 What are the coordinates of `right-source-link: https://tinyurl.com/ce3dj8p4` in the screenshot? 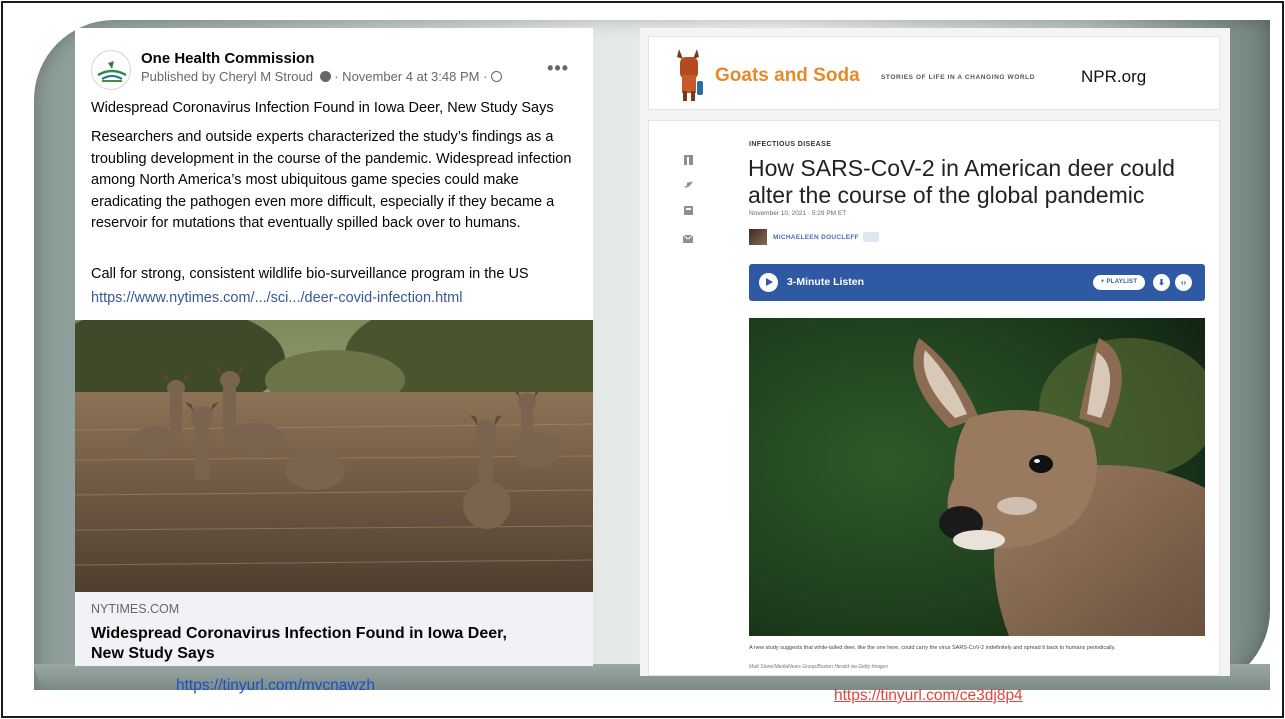 It's located at (928, 696).